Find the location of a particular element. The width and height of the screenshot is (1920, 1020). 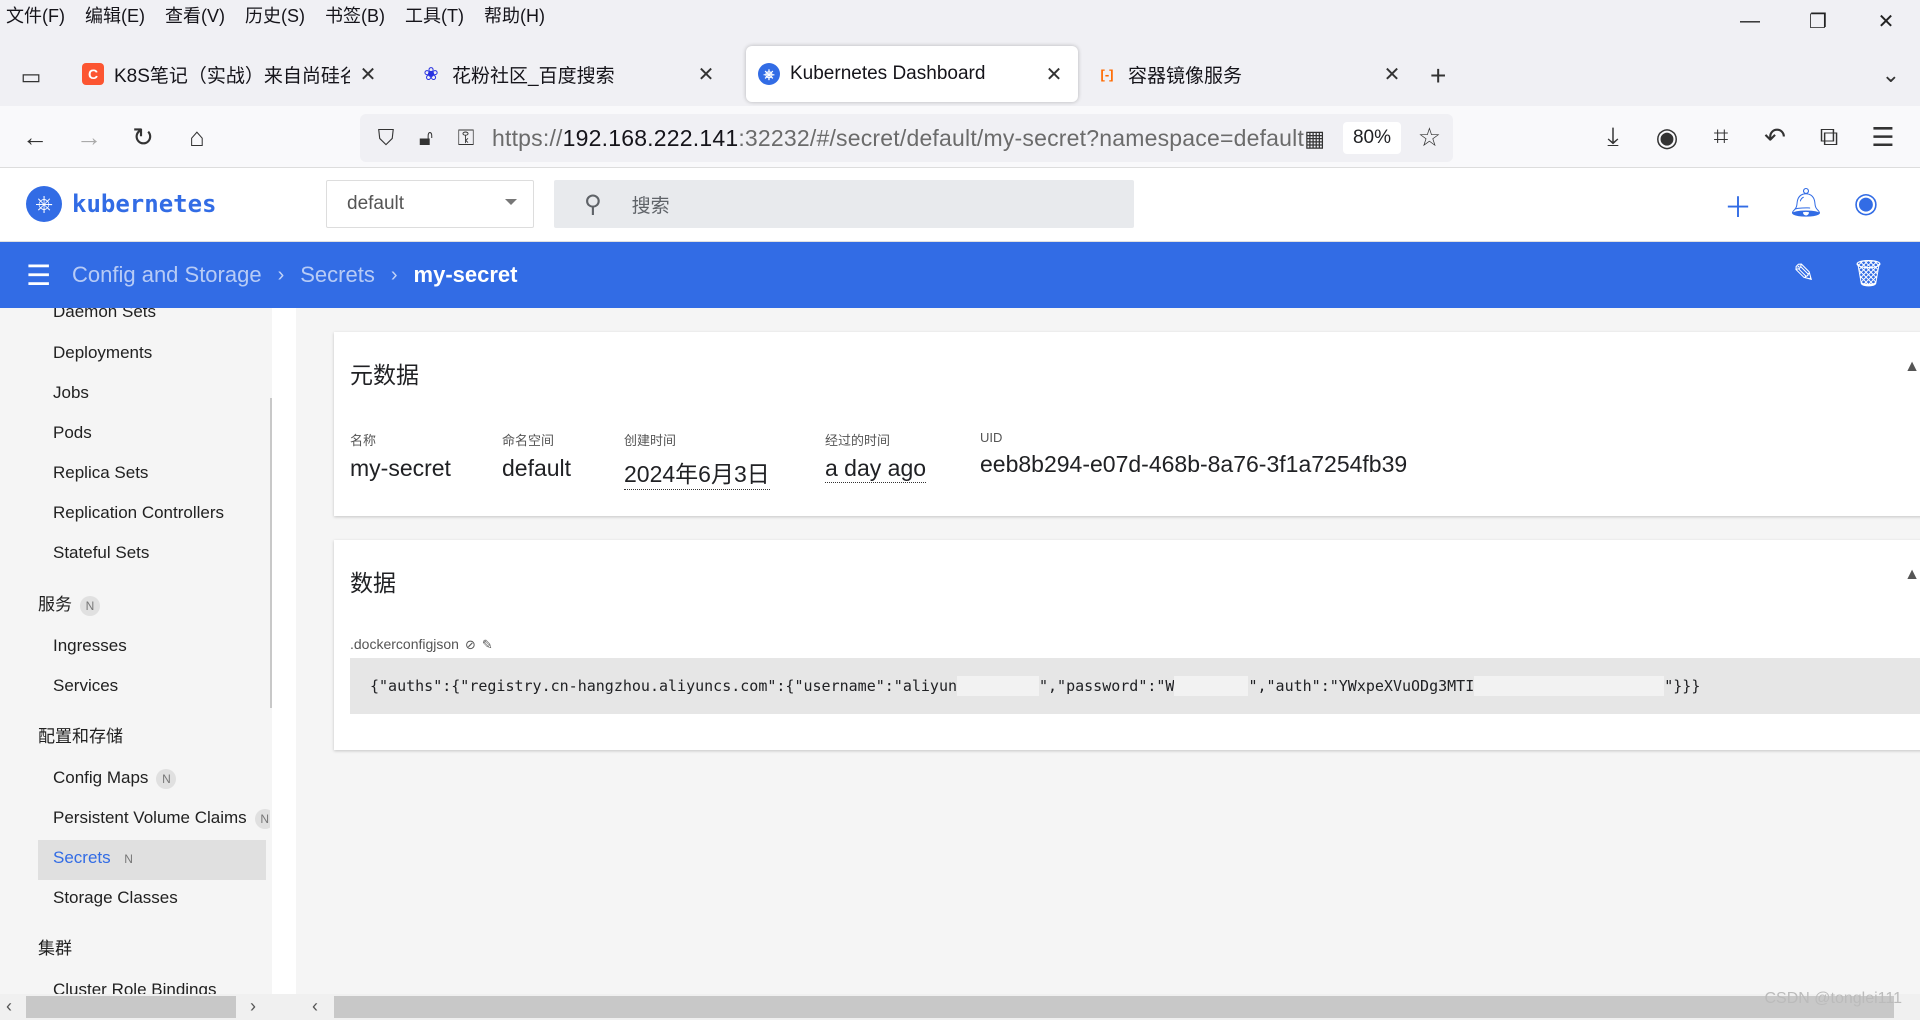

sidebar-item-stateful-sets: Stateful Sets is located at coordinates (101, 553).